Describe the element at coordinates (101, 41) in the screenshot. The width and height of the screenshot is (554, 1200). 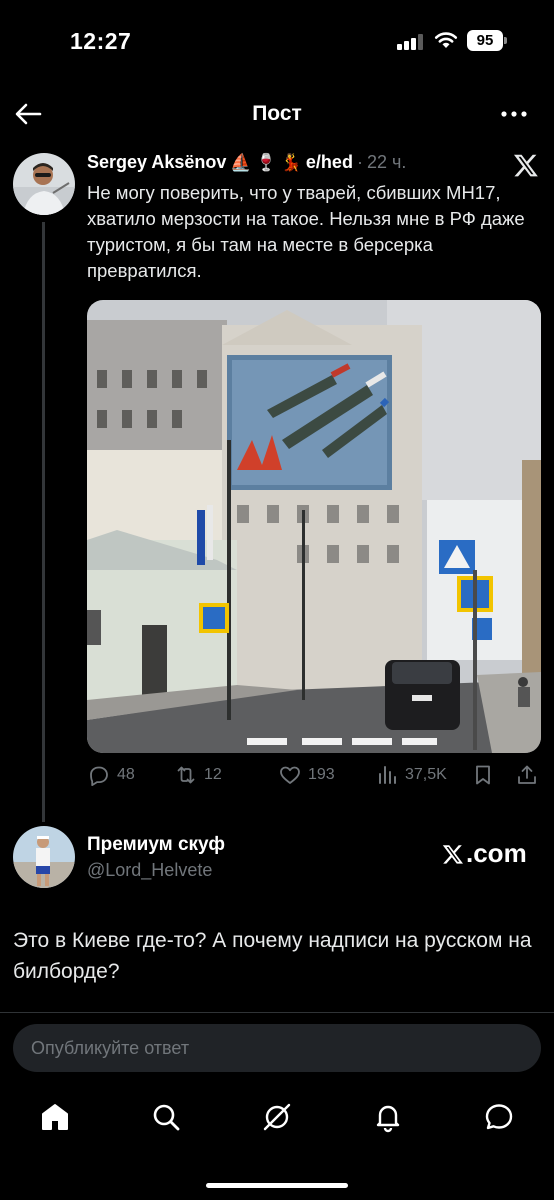
I see `status-time: 12:27` at that location.